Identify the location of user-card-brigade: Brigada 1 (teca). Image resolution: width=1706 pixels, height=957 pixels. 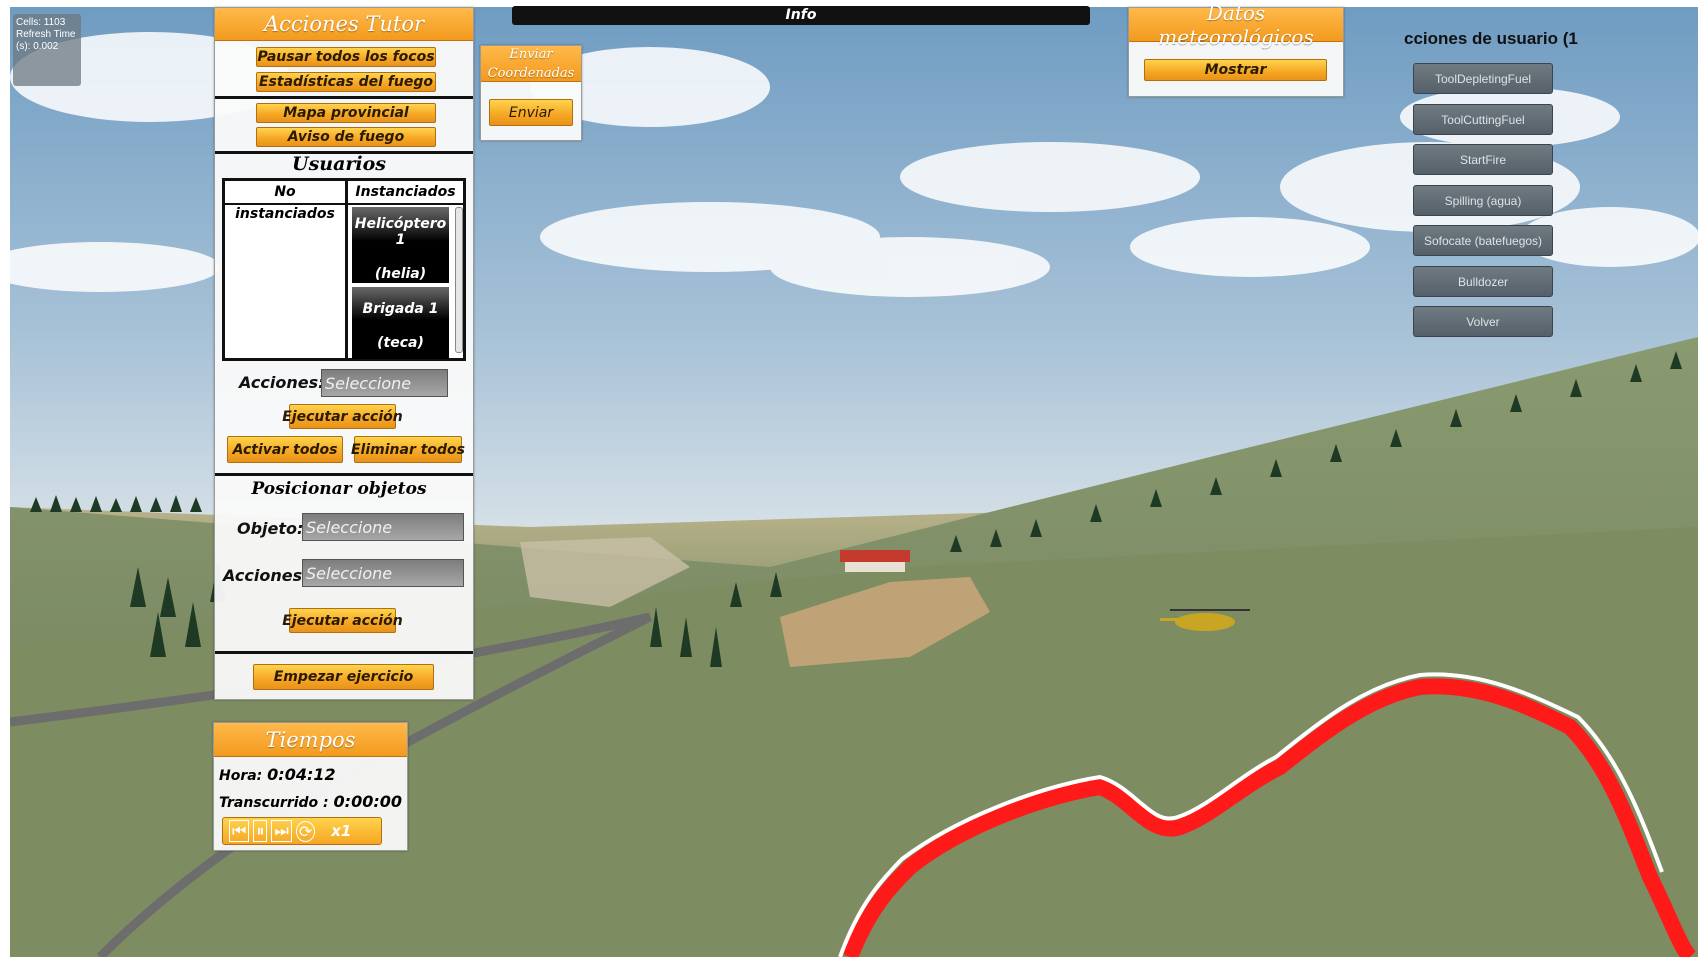
(400, 323).